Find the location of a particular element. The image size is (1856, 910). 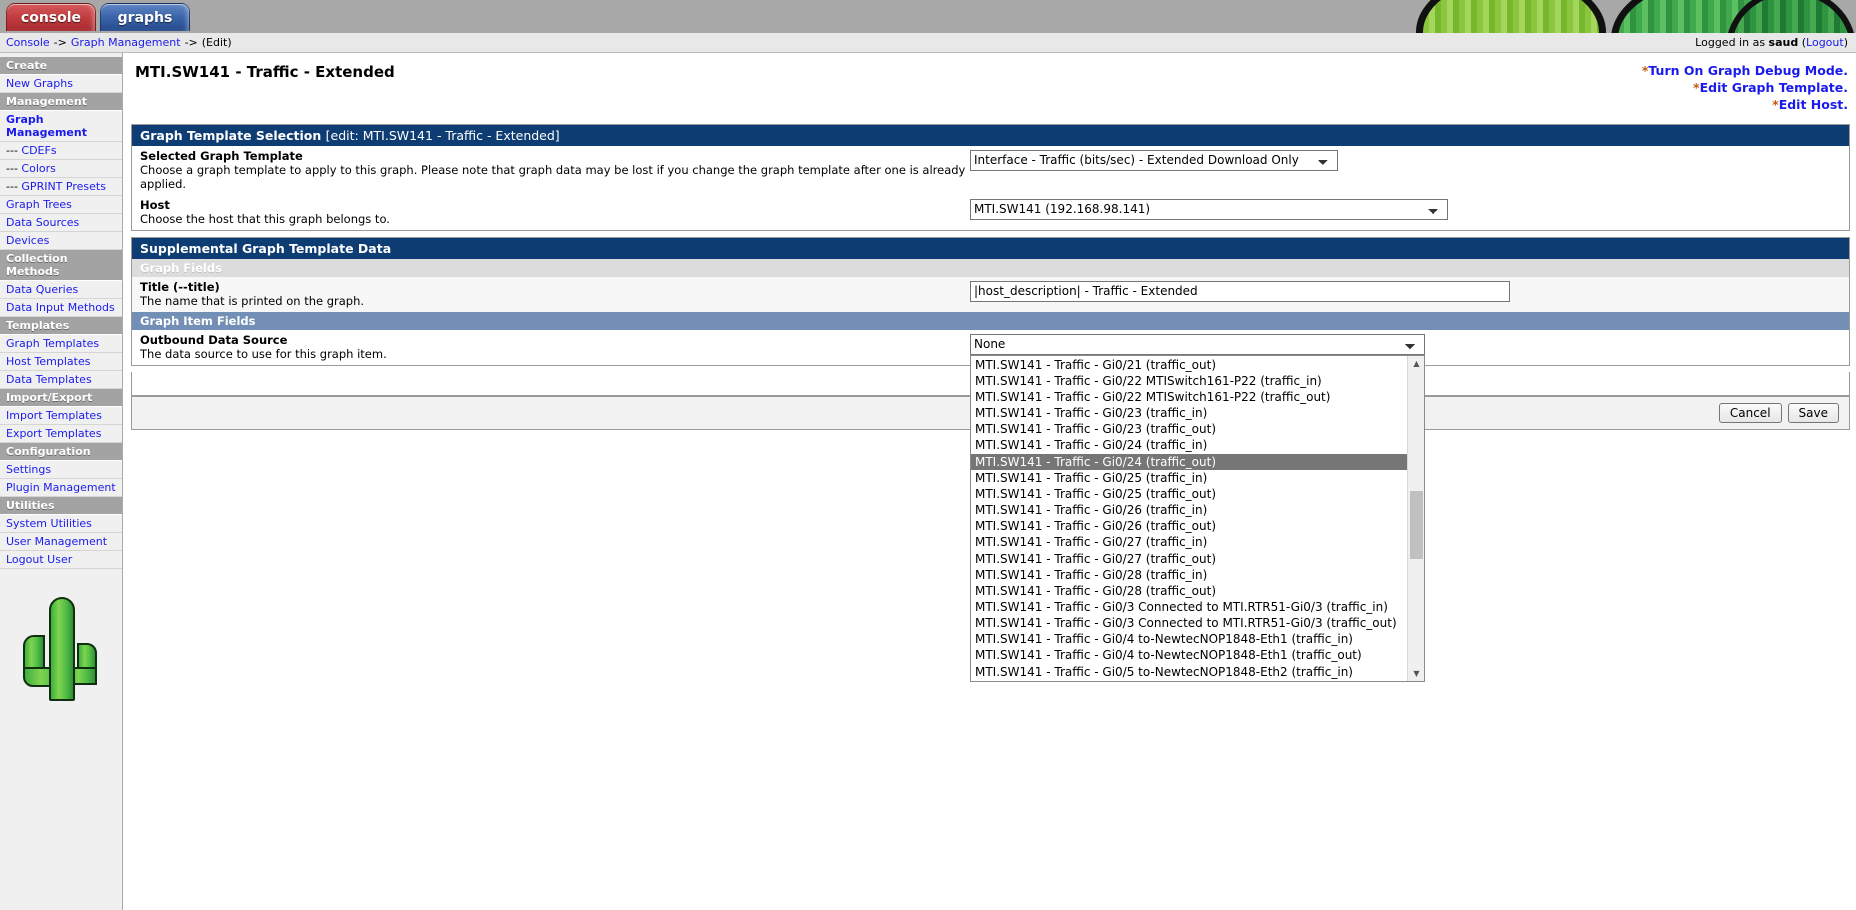

sidebar-header-configuration: Configuration is located at coordinates (61, 452).